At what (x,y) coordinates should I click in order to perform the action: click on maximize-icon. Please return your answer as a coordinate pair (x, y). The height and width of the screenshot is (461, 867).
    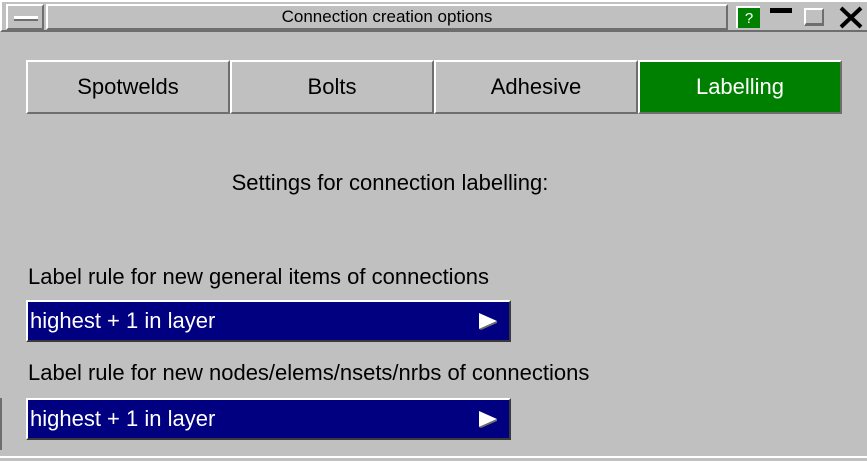
    Looking at the image, I should click on (814, 17).